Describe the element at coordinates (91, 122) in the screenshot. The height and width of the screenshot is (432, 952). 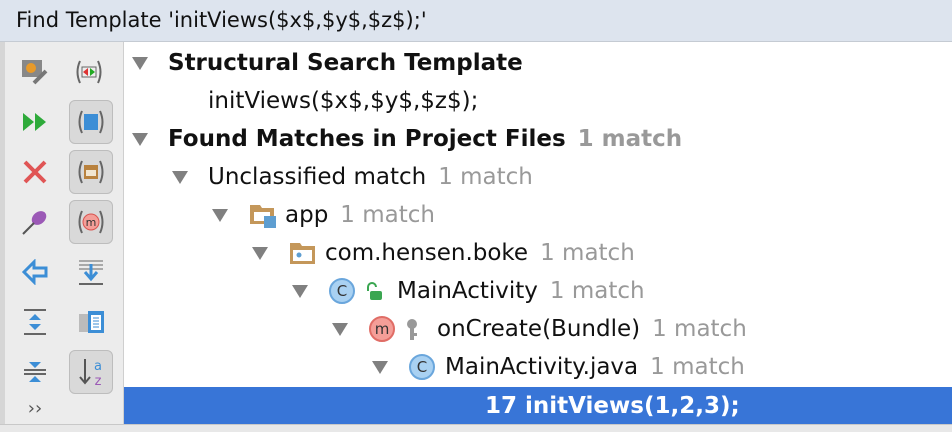
I see `group-by-module-icon` at that location.